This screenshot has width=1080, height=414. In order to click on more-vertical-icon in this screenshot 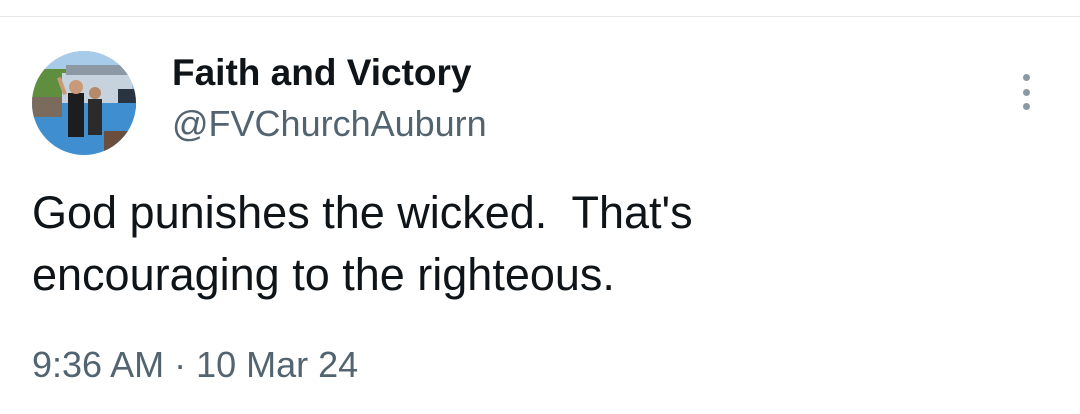, I will do `click(1026, 77)`.